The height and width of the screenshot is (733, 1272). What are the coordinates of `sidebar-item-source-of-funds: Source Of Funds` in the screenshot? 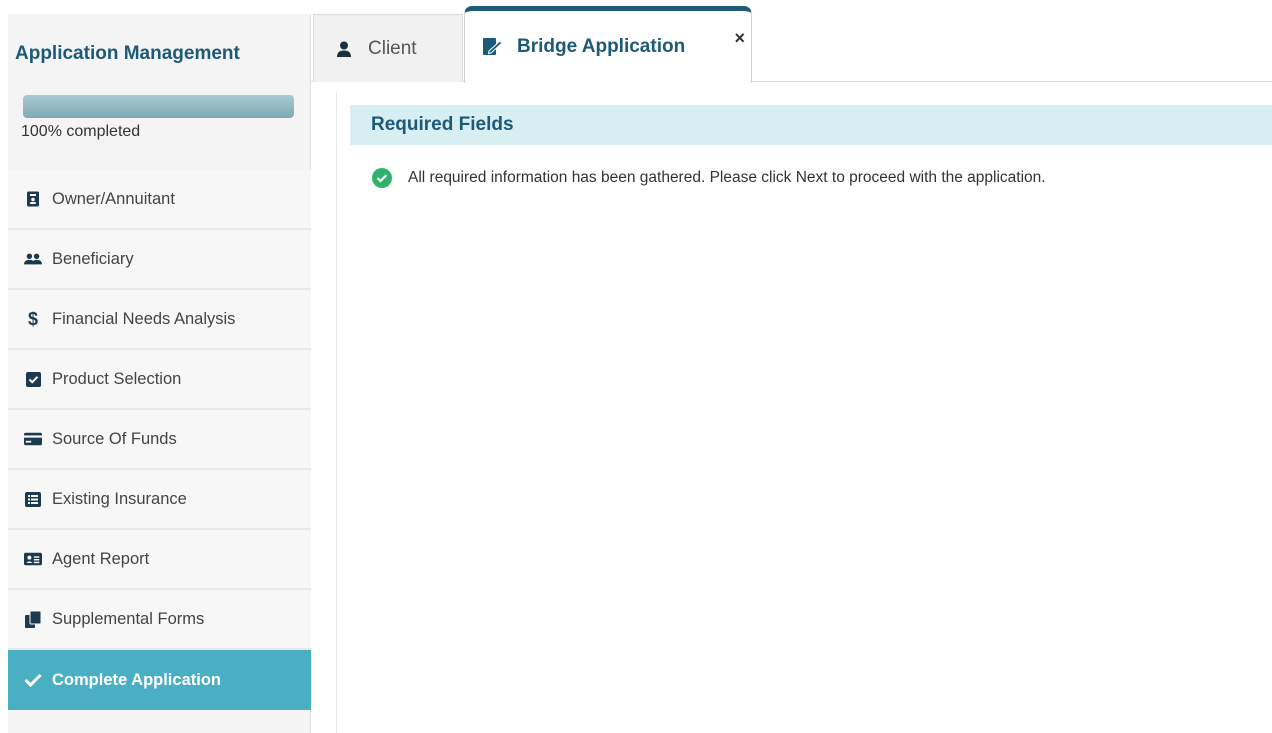 It's located at (159, 440).